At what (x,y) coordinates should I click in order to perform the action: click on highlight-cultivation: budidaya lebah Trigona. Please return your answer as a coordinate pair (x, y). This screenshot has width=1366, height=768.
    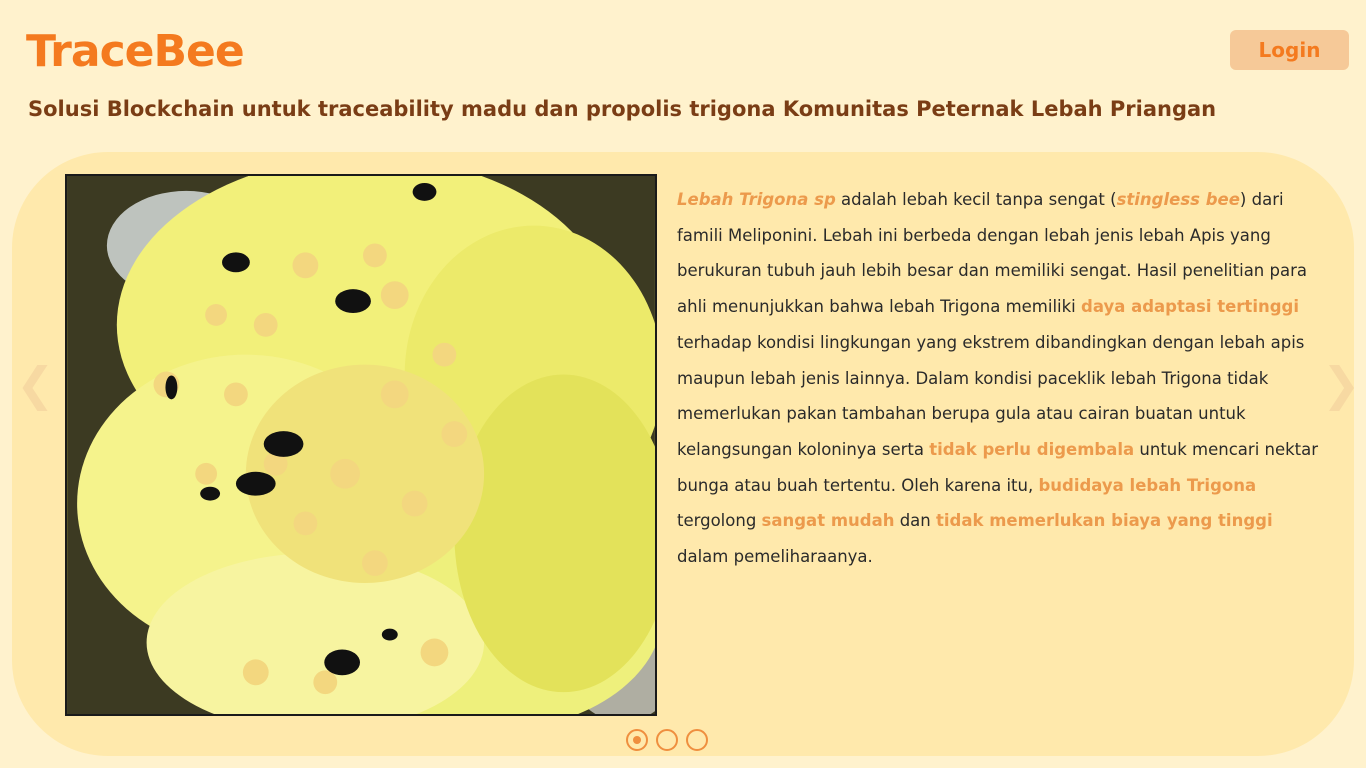
    Looking at the image, I should click on (1147, 485).